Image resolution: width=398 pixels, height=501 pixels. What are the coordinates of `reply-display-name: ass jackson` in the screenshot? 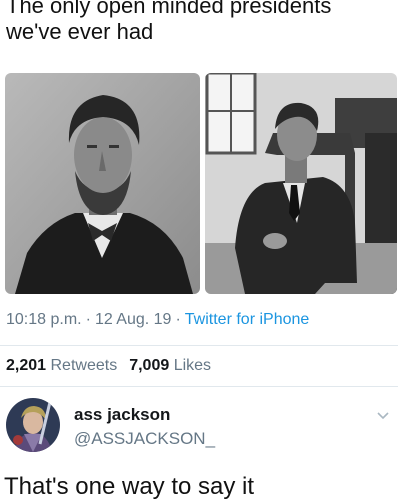 It's located at (122, 415).